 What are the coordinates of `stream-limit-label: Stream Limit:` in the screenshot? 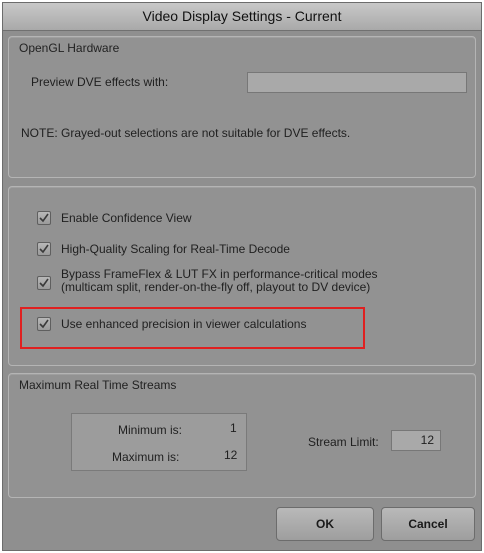 It's located at (343, 442).